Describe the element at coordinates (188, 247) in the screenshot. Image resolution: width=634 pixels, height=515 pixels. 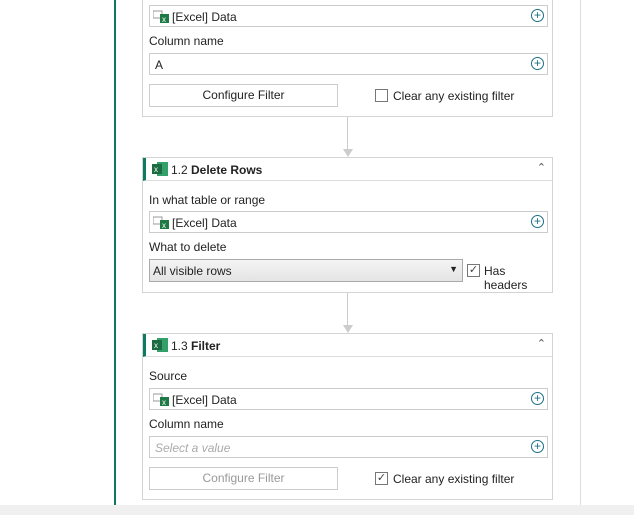
I see `what-to-delete-label: What to delete` at that location.